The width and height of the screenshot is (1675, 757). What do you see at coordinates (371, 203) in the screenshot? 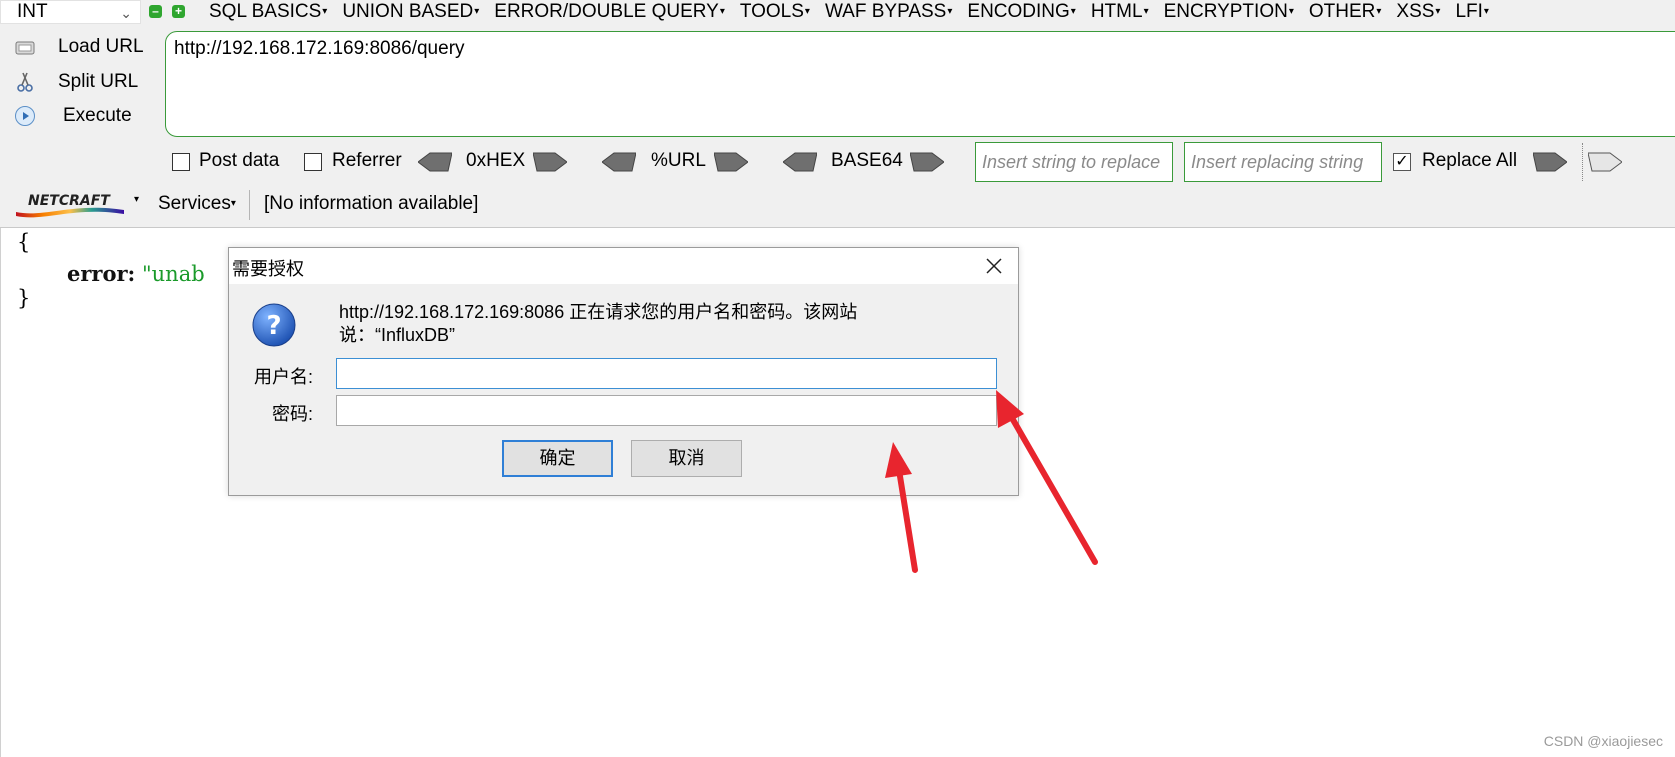
I see `netcraft-info-text: [No information available]` at bounding box center [371, 203].